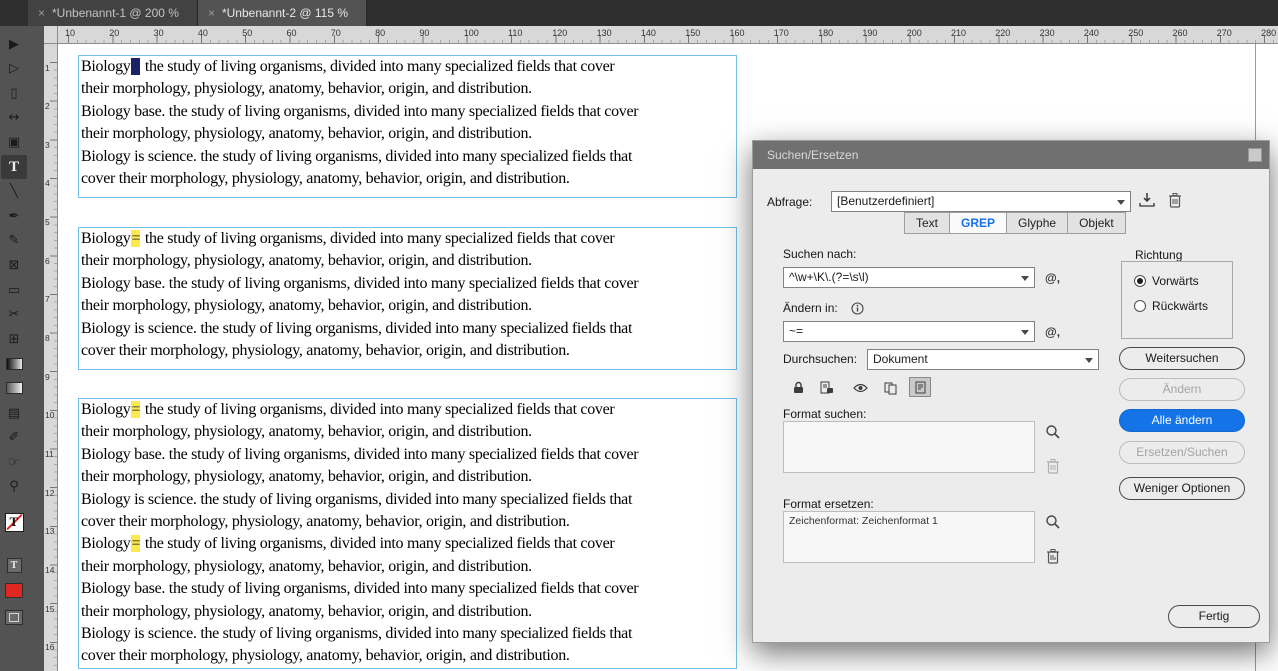 The width and height of the screenshot is (1278, 671). What do you see at coordinates (14, 487) in the screenshot?
I see `zoom-tool: ⚲` at bounding box center [14, 487].